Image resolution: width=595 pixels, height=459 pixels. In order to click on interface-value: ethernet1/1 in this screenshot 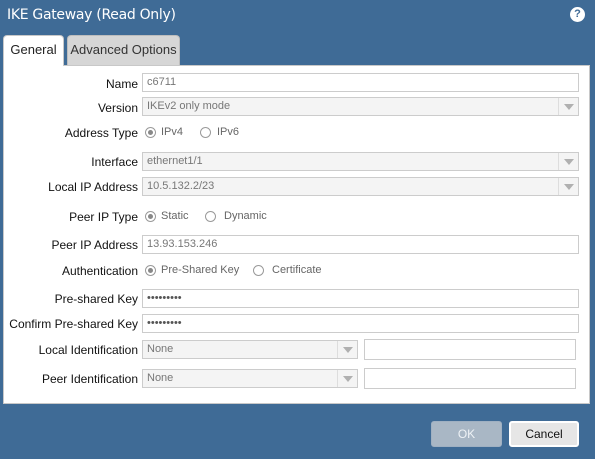, I will do `click(175, 161)`.